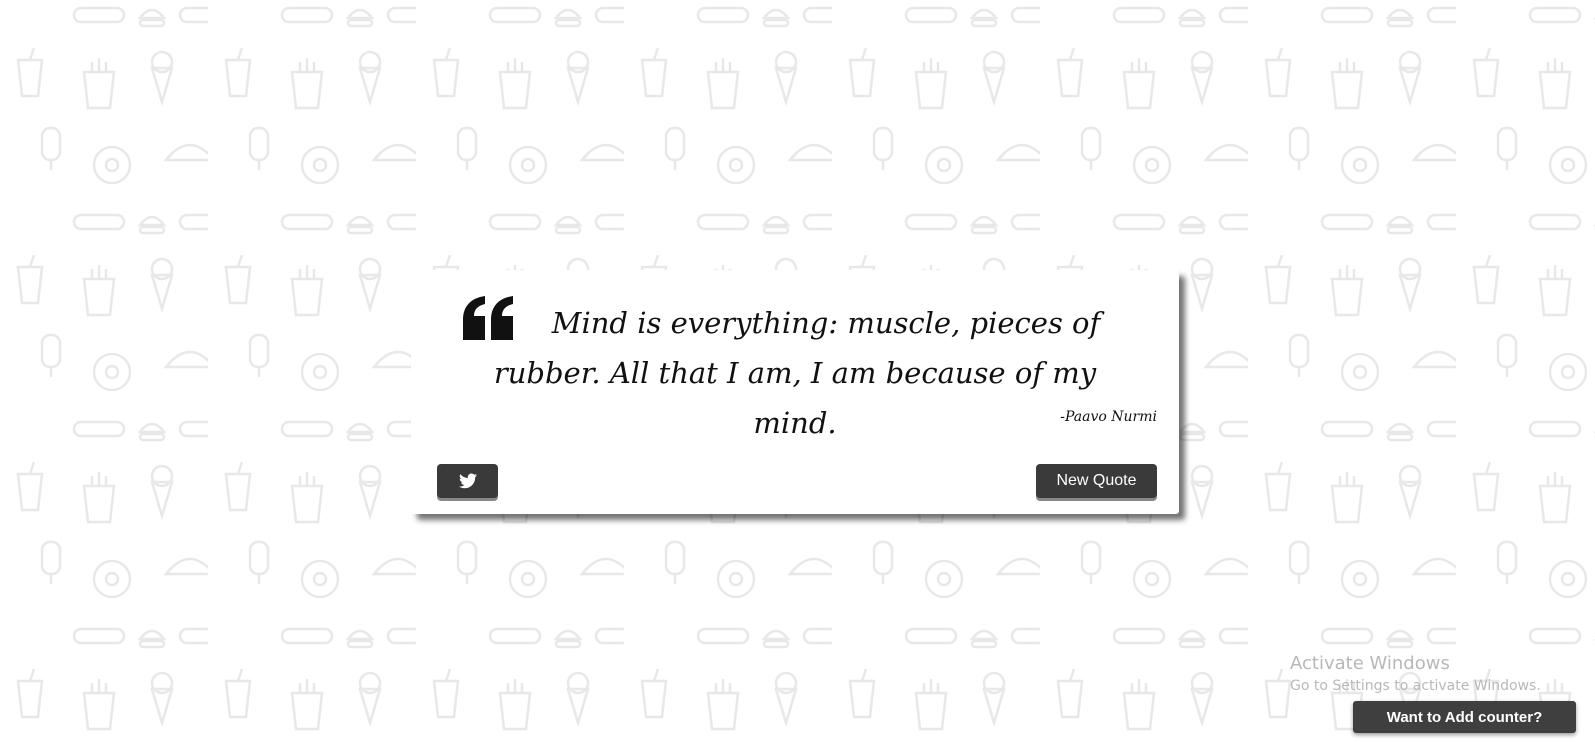 This screenshot has height=742, width=1595. Describe the element at coordinates (1464, 717) in the screenshot. I see `add-counter-button: Want to Add counter?` at that location.